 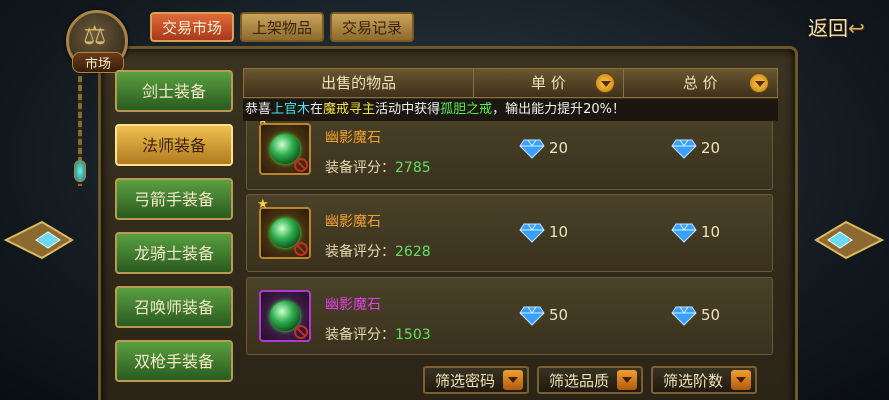 I want to click on total-price: 10, so click(x=696, y=233).